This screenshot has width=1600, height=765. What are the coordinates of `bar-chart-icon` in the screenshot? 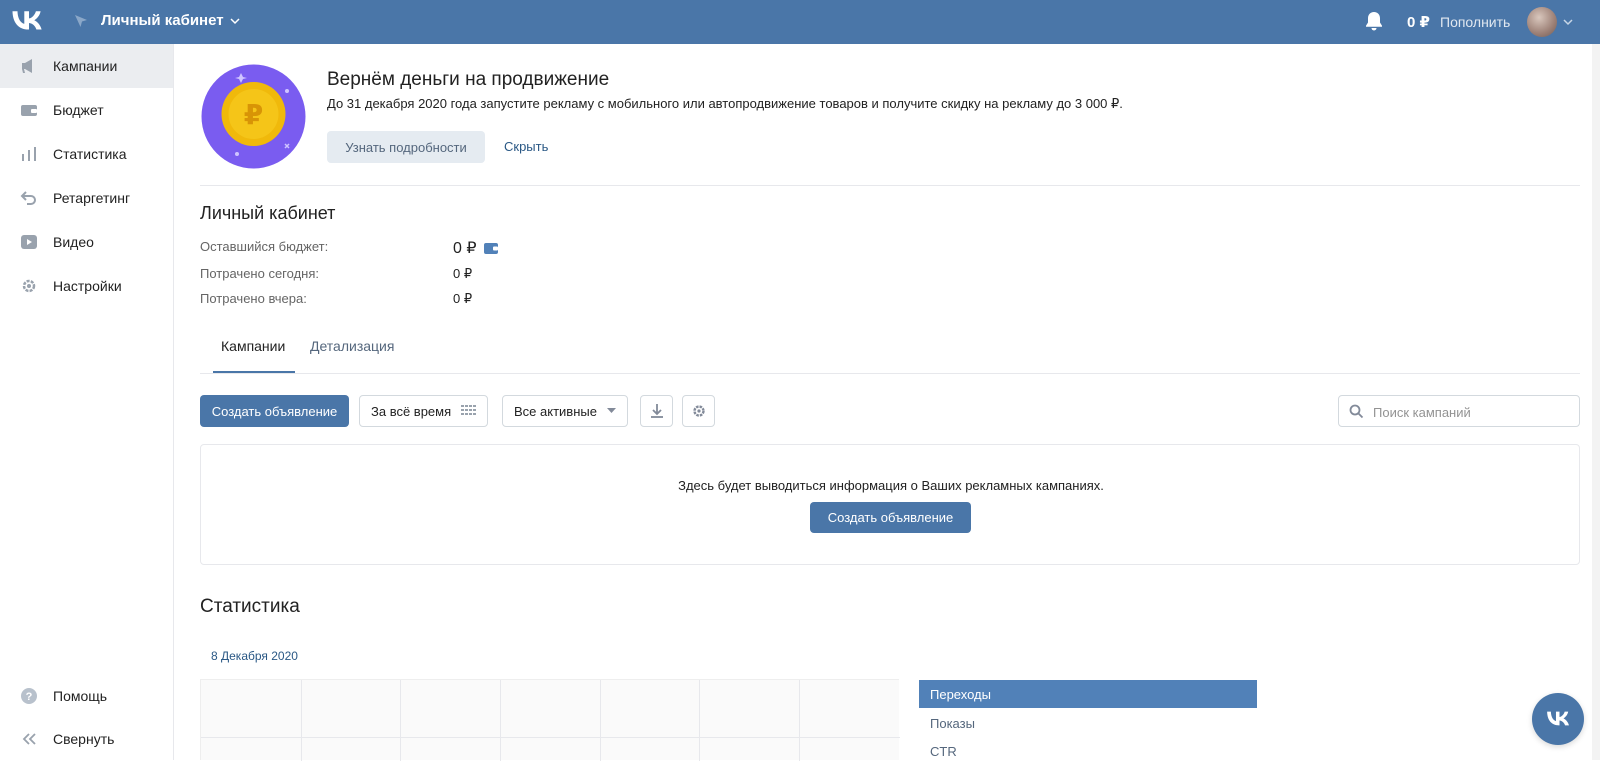 It's located at (29, 154).